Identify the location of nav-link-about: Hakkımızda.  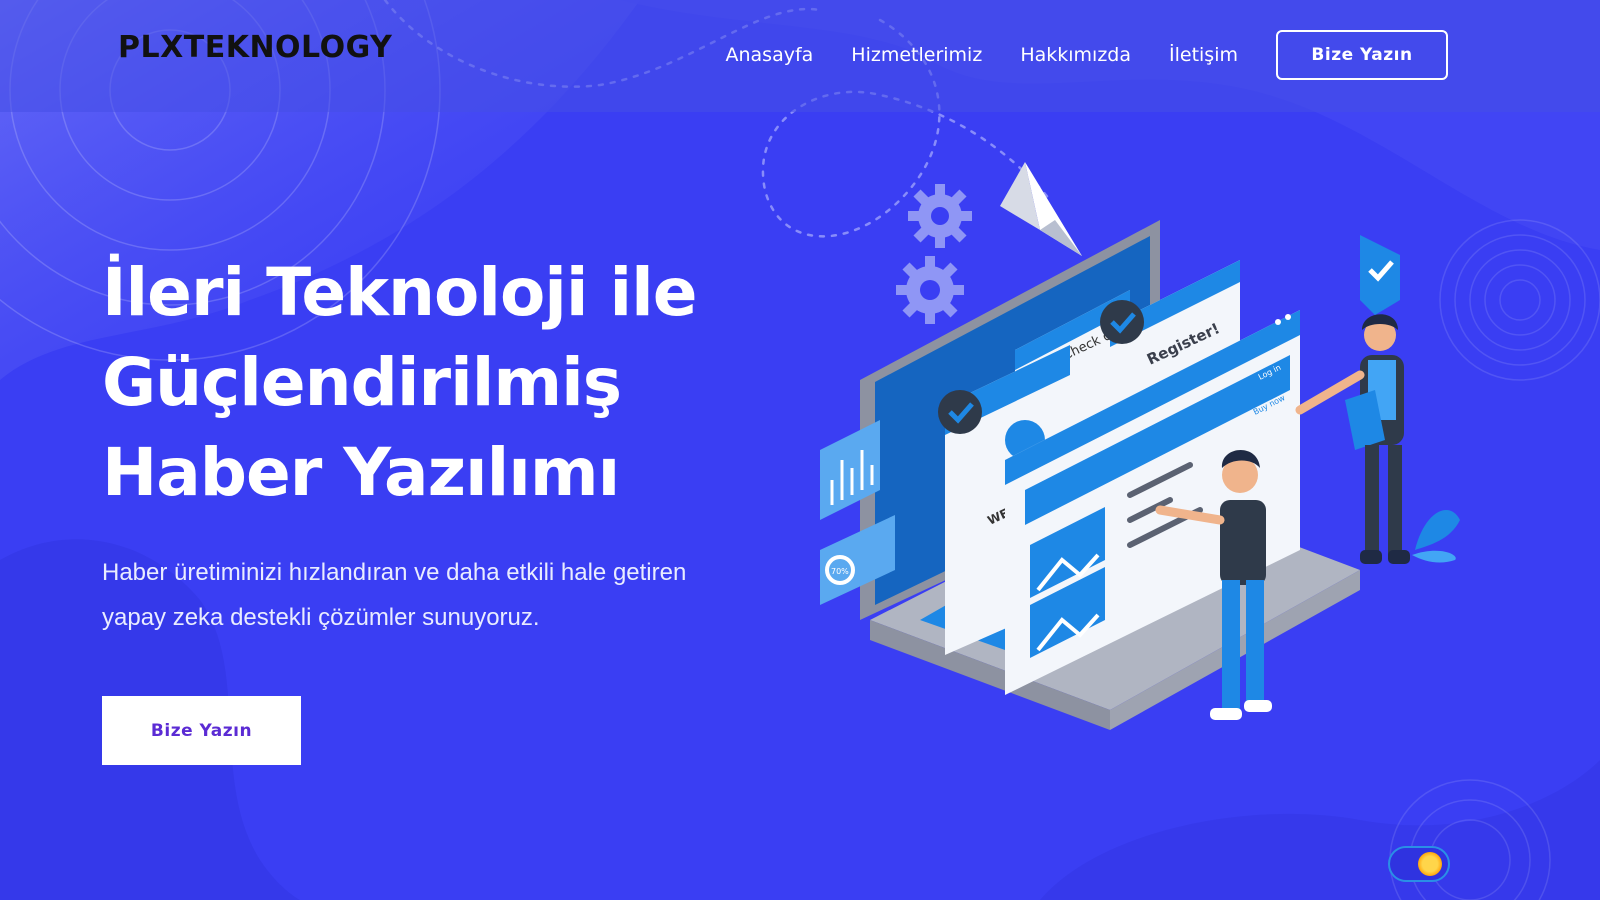
(1075, 55).